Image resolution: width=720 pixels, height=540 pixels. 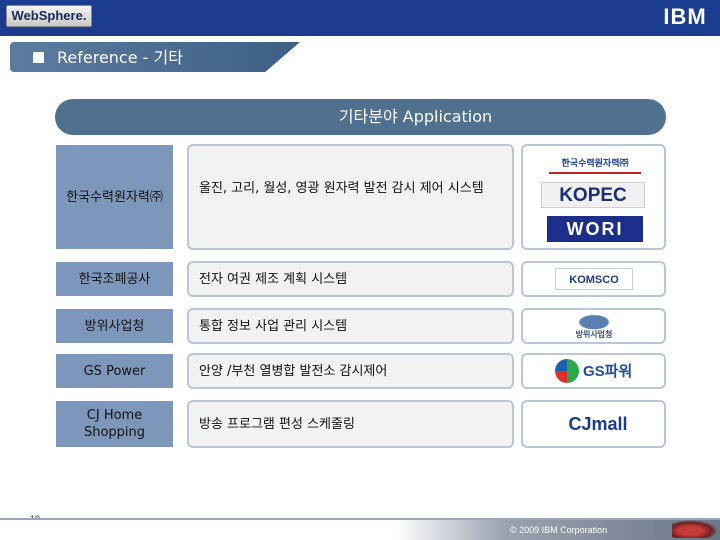 I want to click on task-cell-dapa: 통합 정보 사업 관리 시스템, so click(x=350, y=326).